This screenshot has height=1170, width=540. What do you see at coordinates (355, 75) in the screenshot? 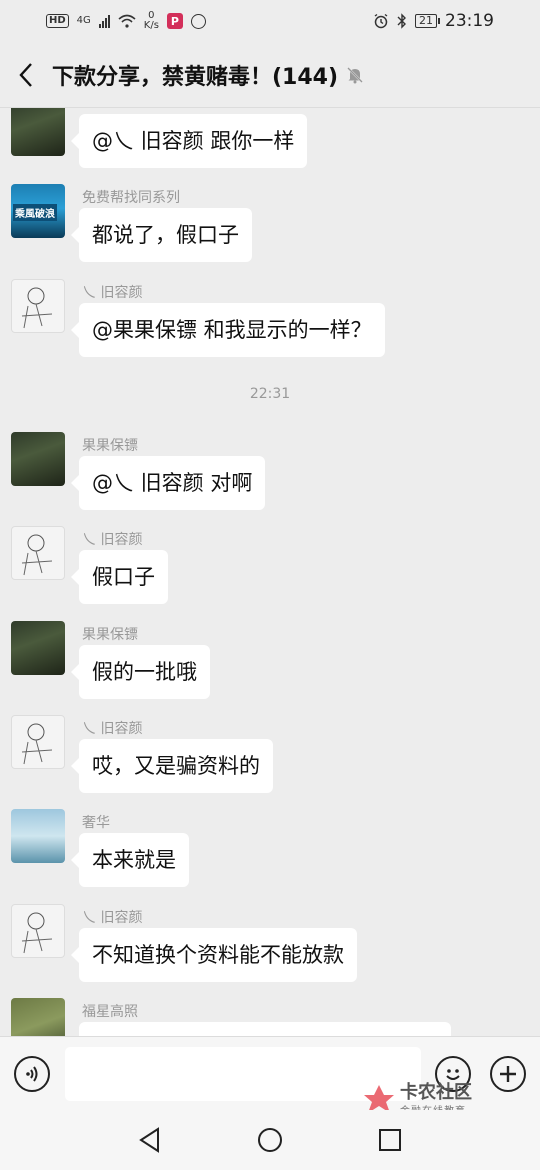
I see `mute-bell-icon` at bounding box center [355, 75].